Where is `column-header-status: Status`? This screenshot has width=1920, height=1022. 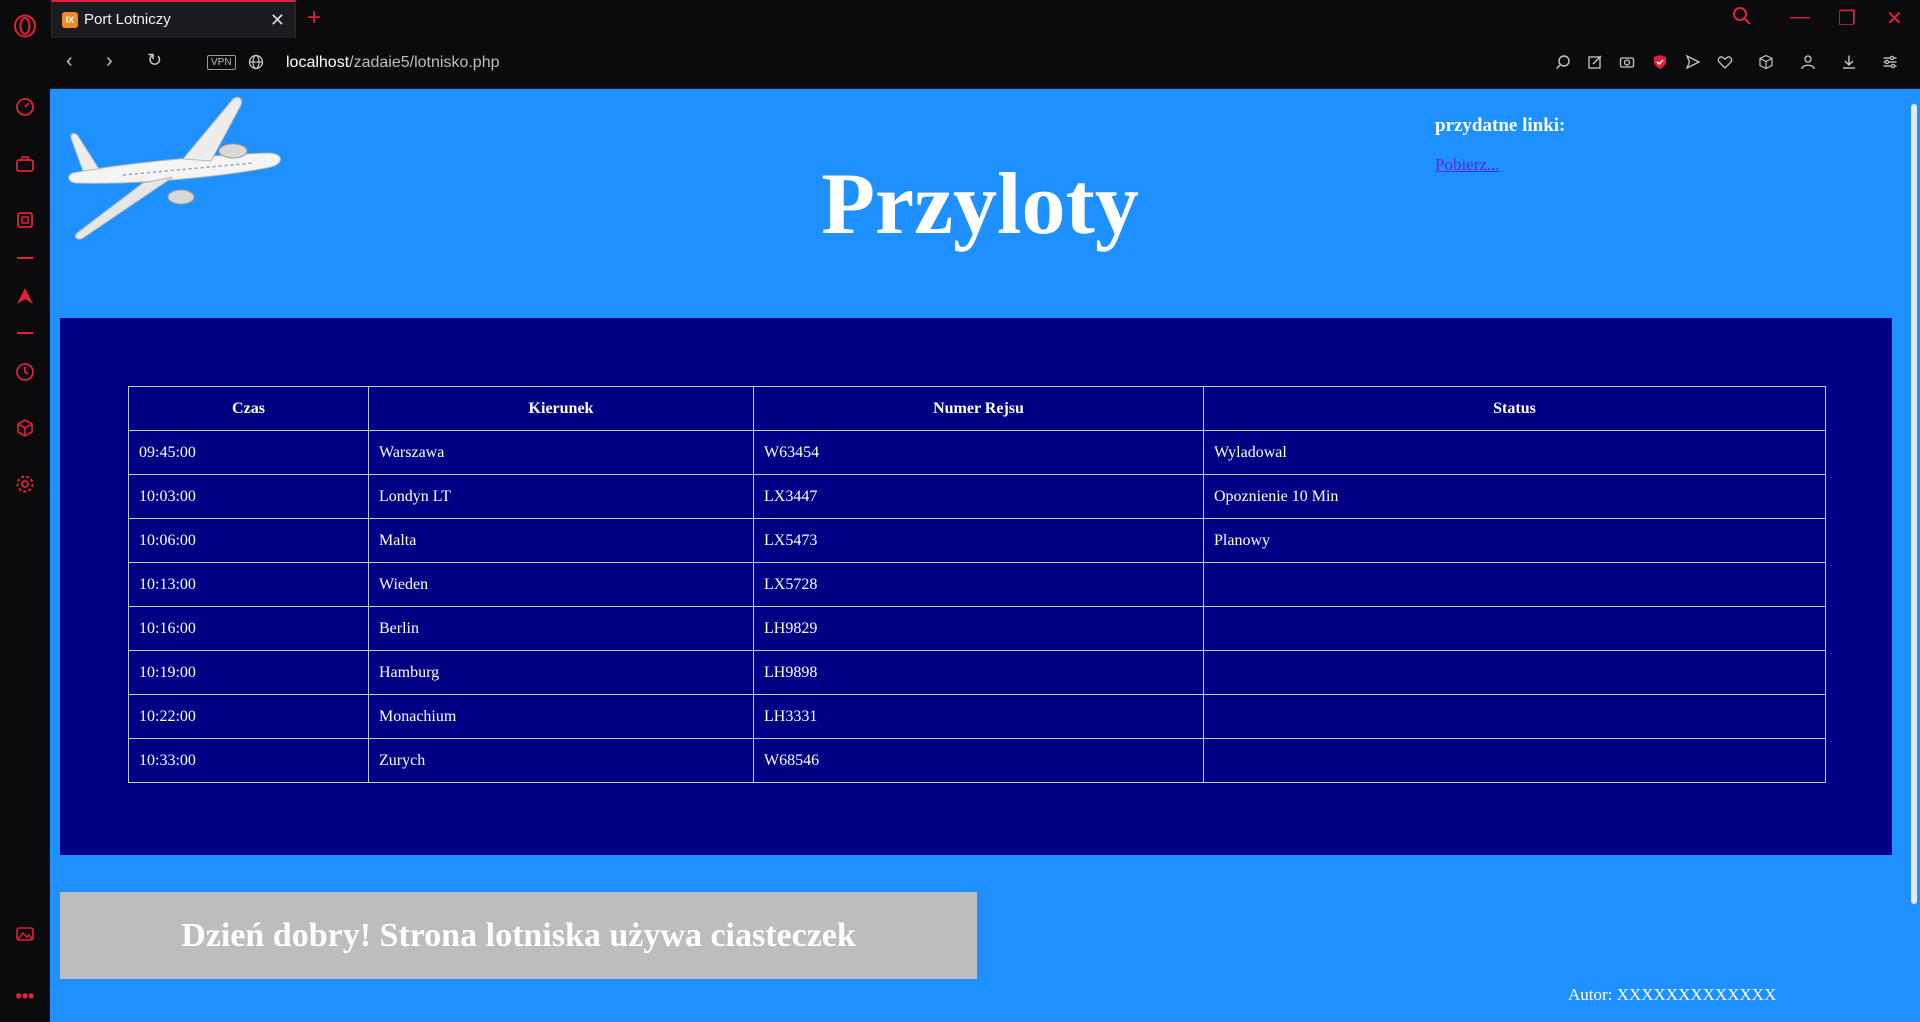 column-header-status: Status is located at coordinates (1514, 408).